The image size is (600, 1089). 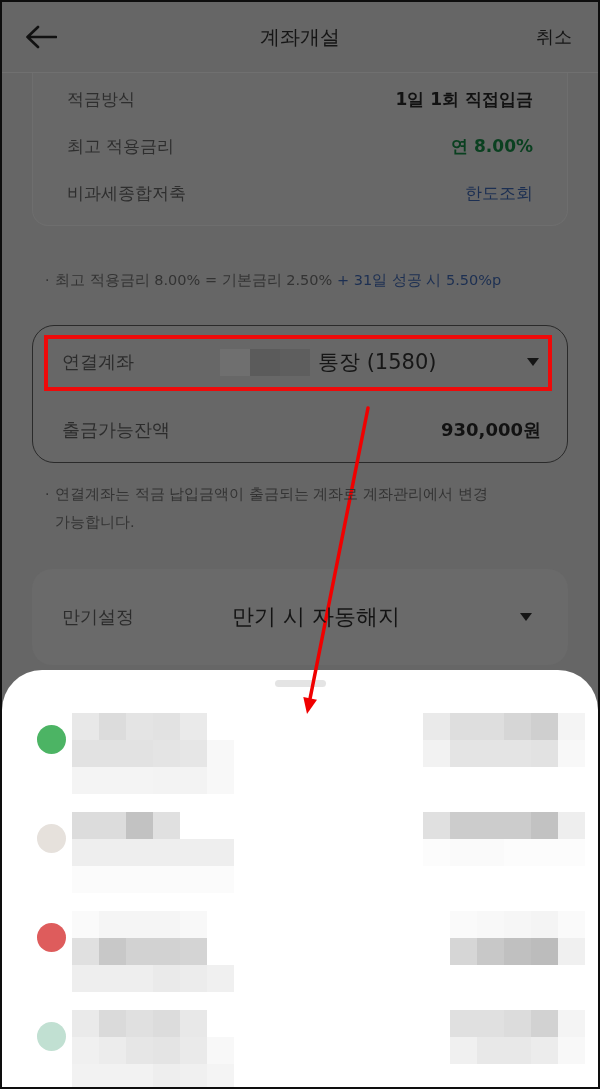 What do you see at coordinates (464, 99) in the screenshot?
I see `summary-value: 1일 1회 직접입금` at bounding box center [464, 99].